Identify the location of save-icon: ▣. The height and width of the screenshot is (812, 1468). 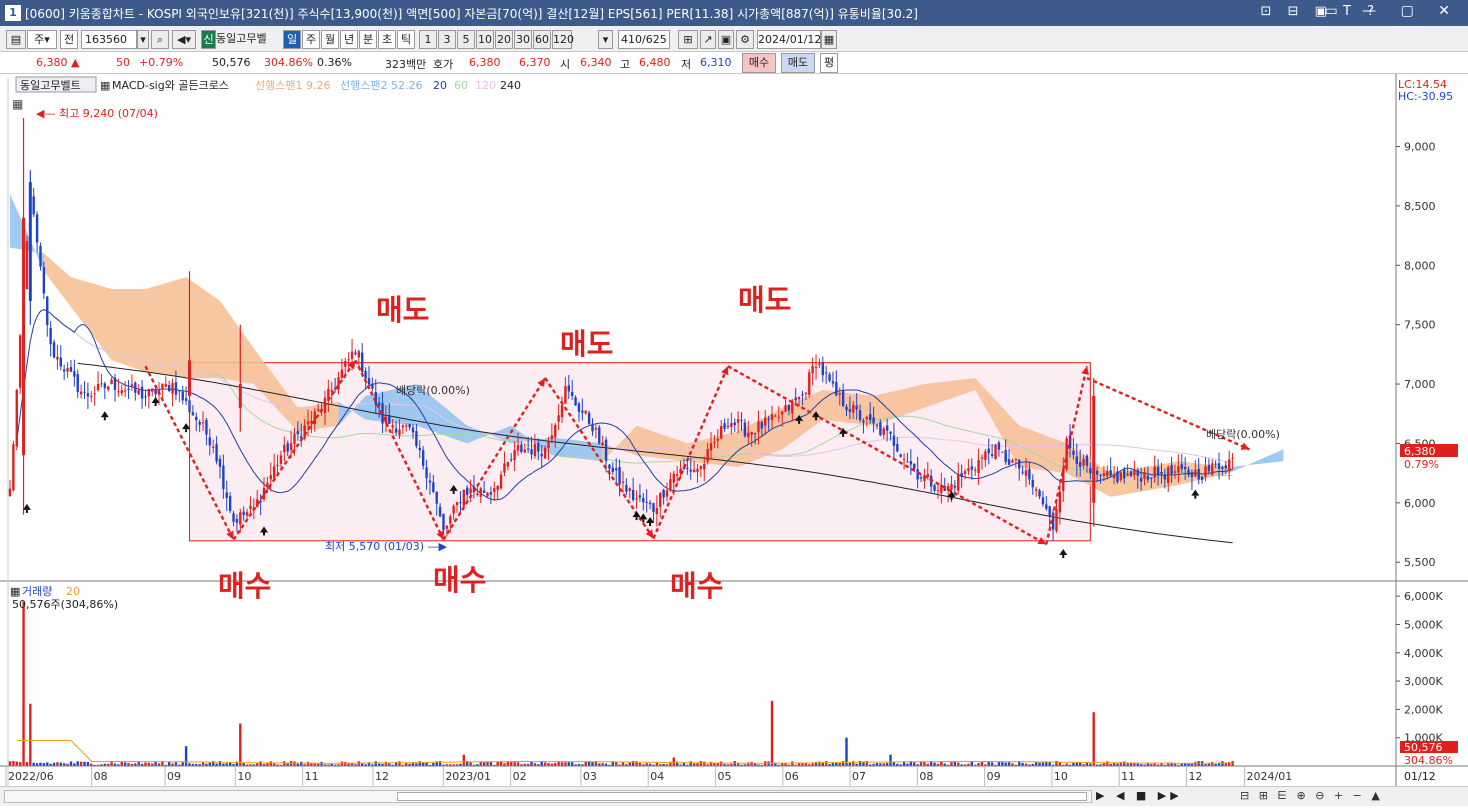
(726, 39).